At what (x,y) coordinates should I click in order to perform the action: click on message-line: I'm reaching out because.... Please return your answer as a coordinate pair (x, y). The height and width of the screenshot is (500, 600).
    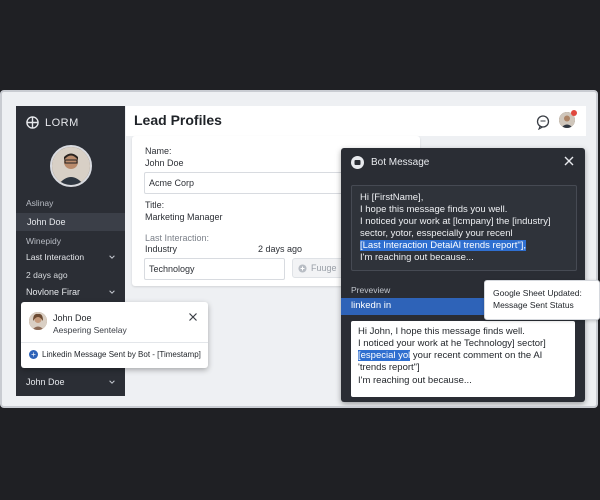
    Looking at the image, I should click on (417, 257).